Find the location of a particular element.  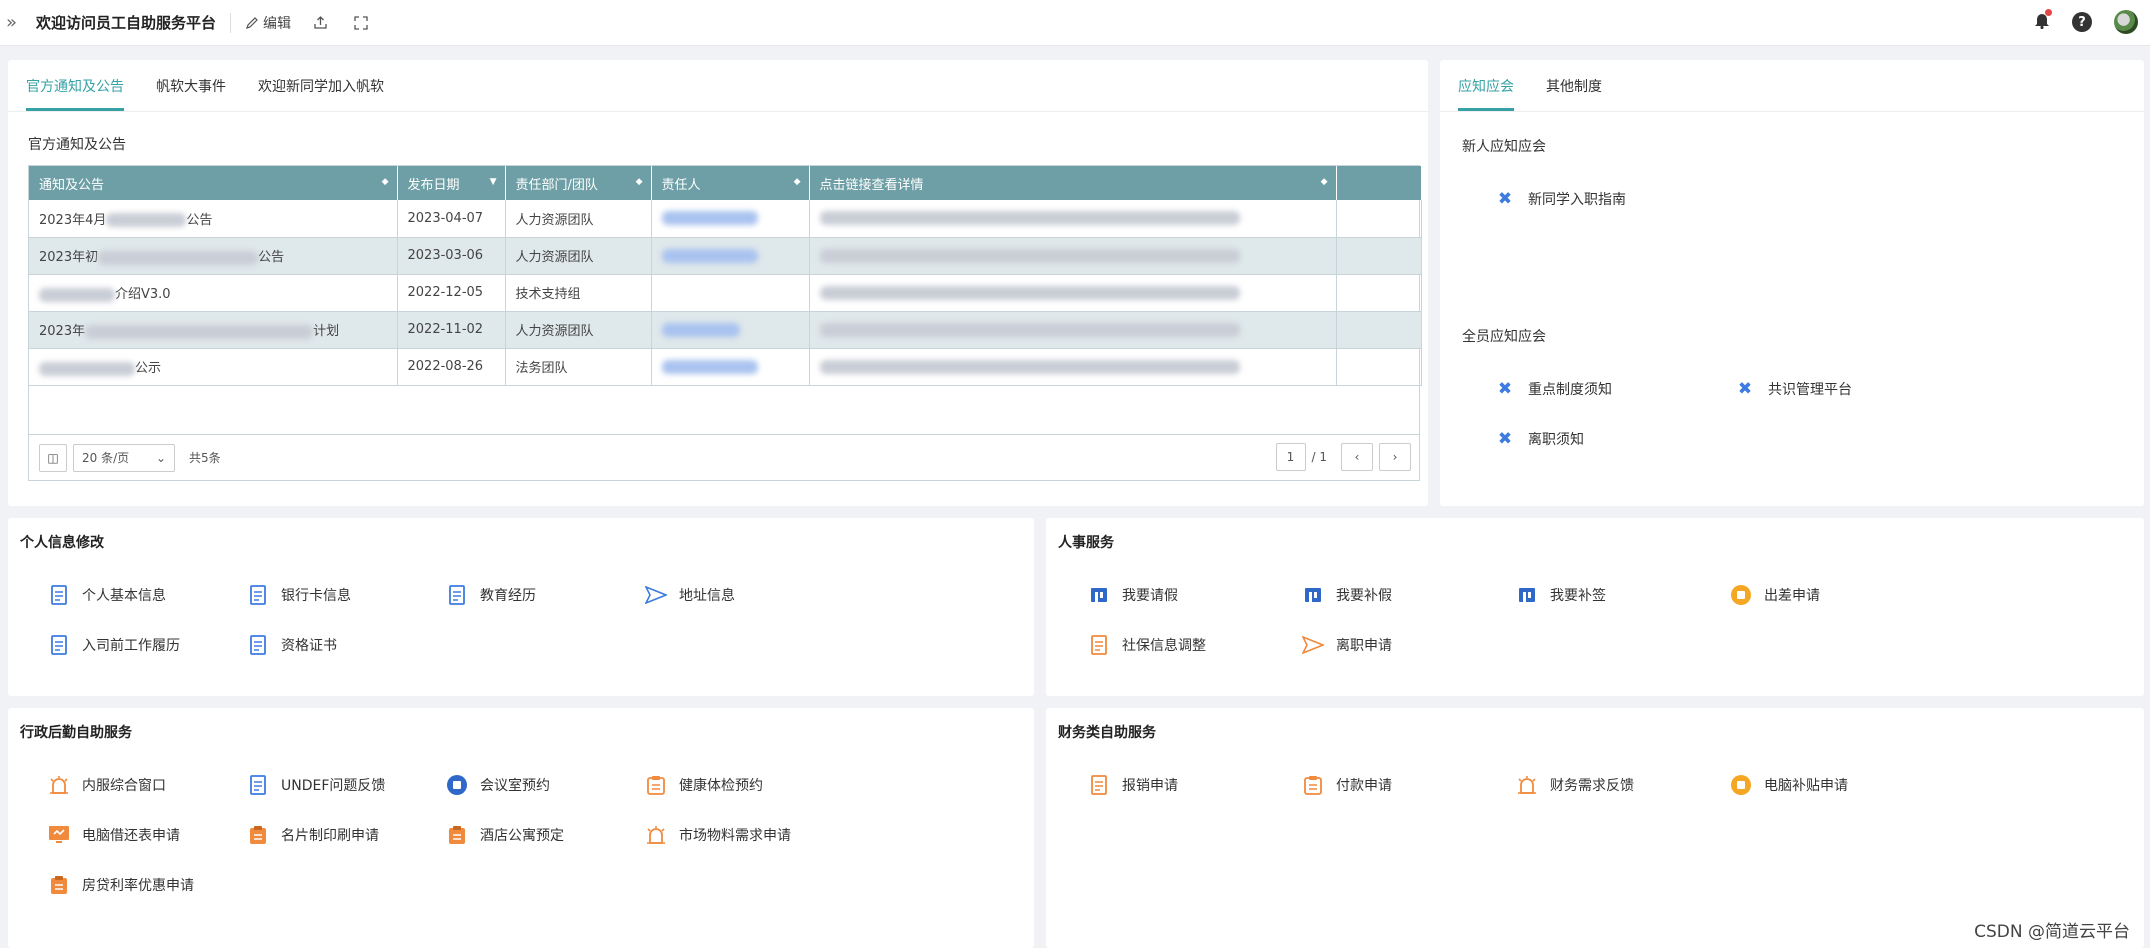

tab-official-notices: 官方通知及公告 is located at coordinates (75, 93).